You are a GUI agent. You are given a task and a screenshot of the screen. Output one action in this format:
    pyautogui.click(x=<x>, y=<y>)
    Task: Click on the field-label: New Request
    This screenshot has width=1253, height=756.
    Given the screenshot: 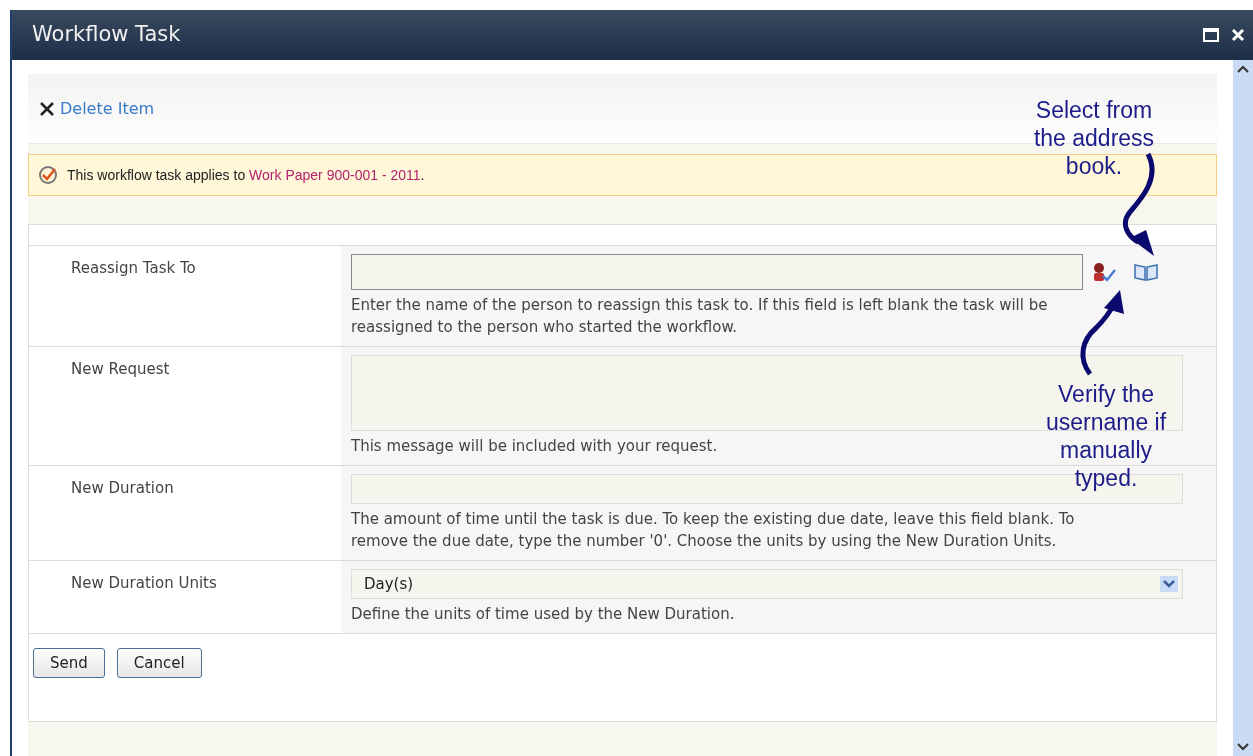 What is the action you would take?
    pyautogui.click(x=120, y=369)
    